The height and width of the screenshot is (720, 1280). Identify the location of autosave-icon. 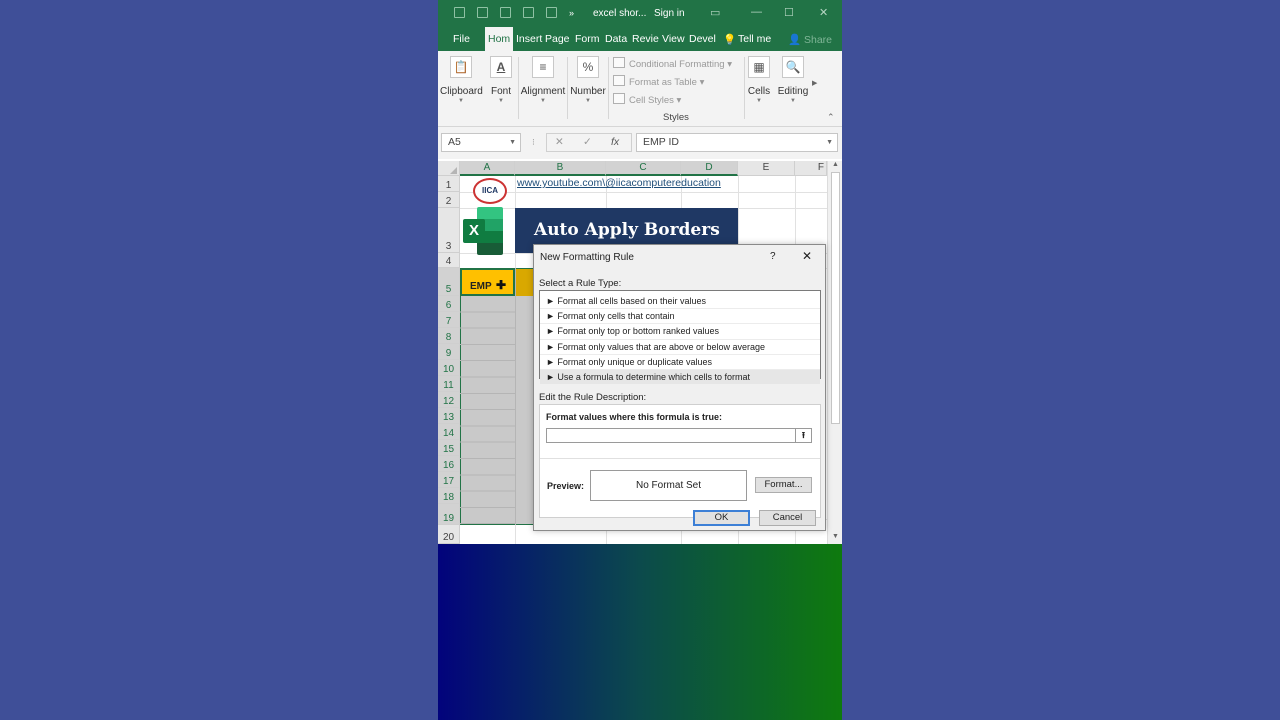
(459, 12).